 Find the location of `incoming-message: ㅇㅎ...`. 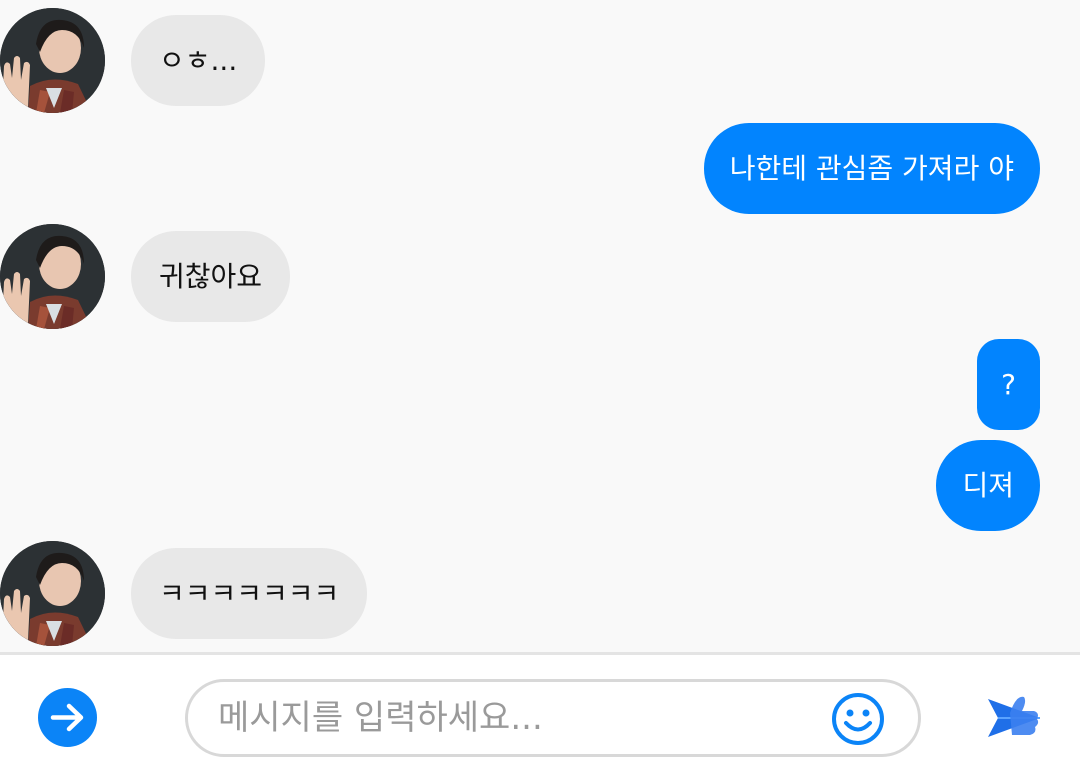

incoming-message: ㅇㅎ... is located at coordinates (198, 60).